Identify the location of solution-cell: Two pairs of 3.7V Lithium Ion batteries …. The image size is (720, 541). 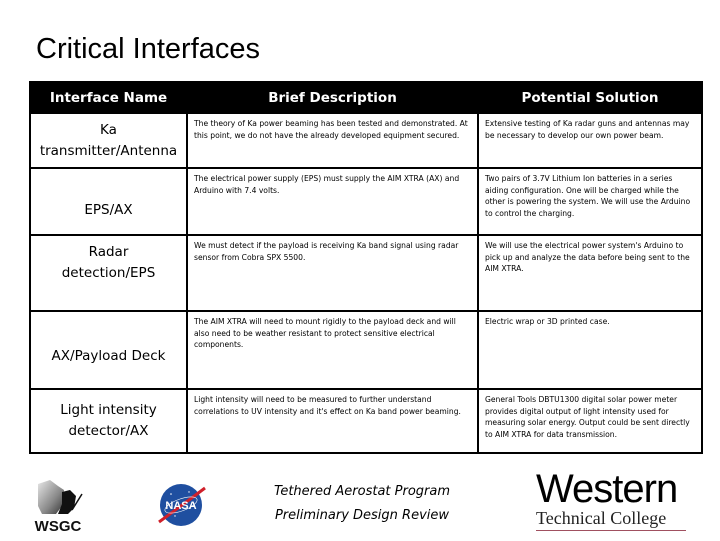
(590, 201).